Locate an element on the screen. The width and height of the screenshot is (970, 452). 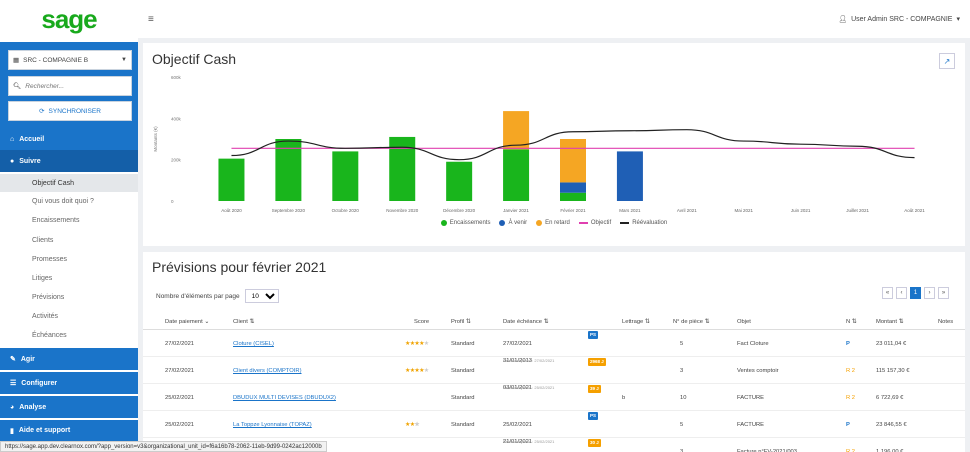
cell-objet: Ventes comptoir is located at coordinates (758, 371).